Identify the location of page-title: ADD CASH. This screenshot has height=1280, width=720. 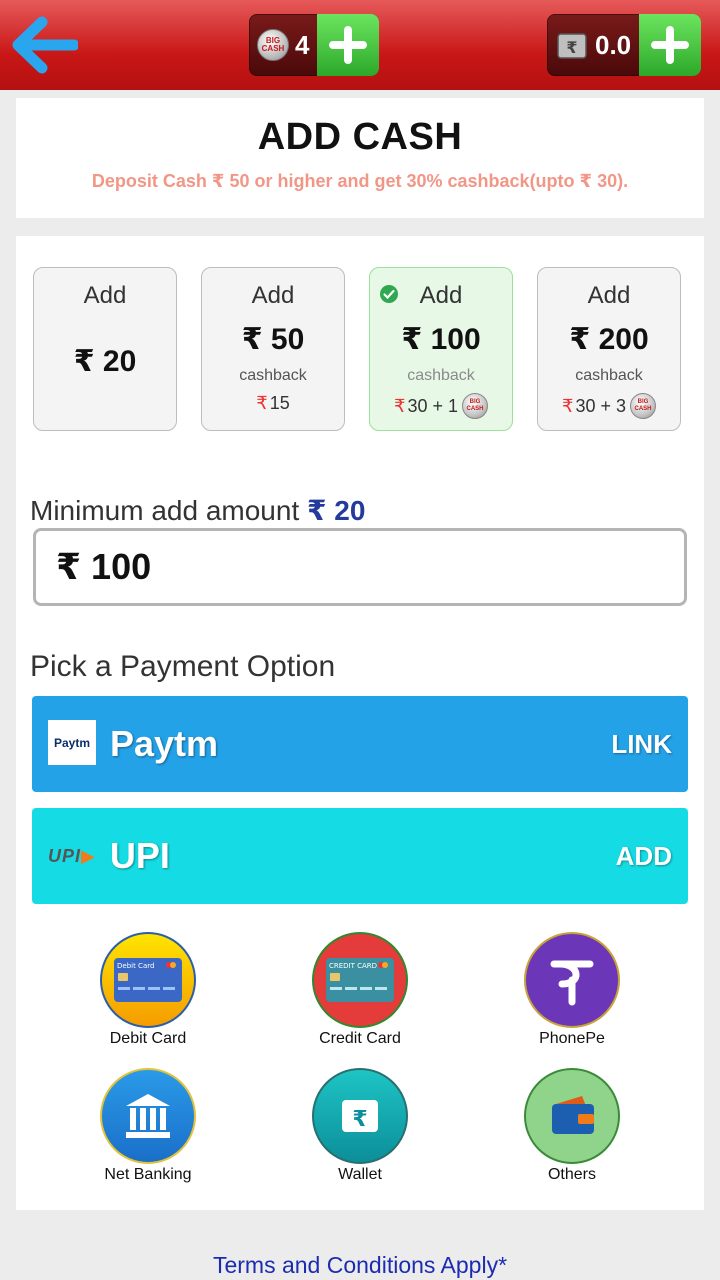
(360, 137).